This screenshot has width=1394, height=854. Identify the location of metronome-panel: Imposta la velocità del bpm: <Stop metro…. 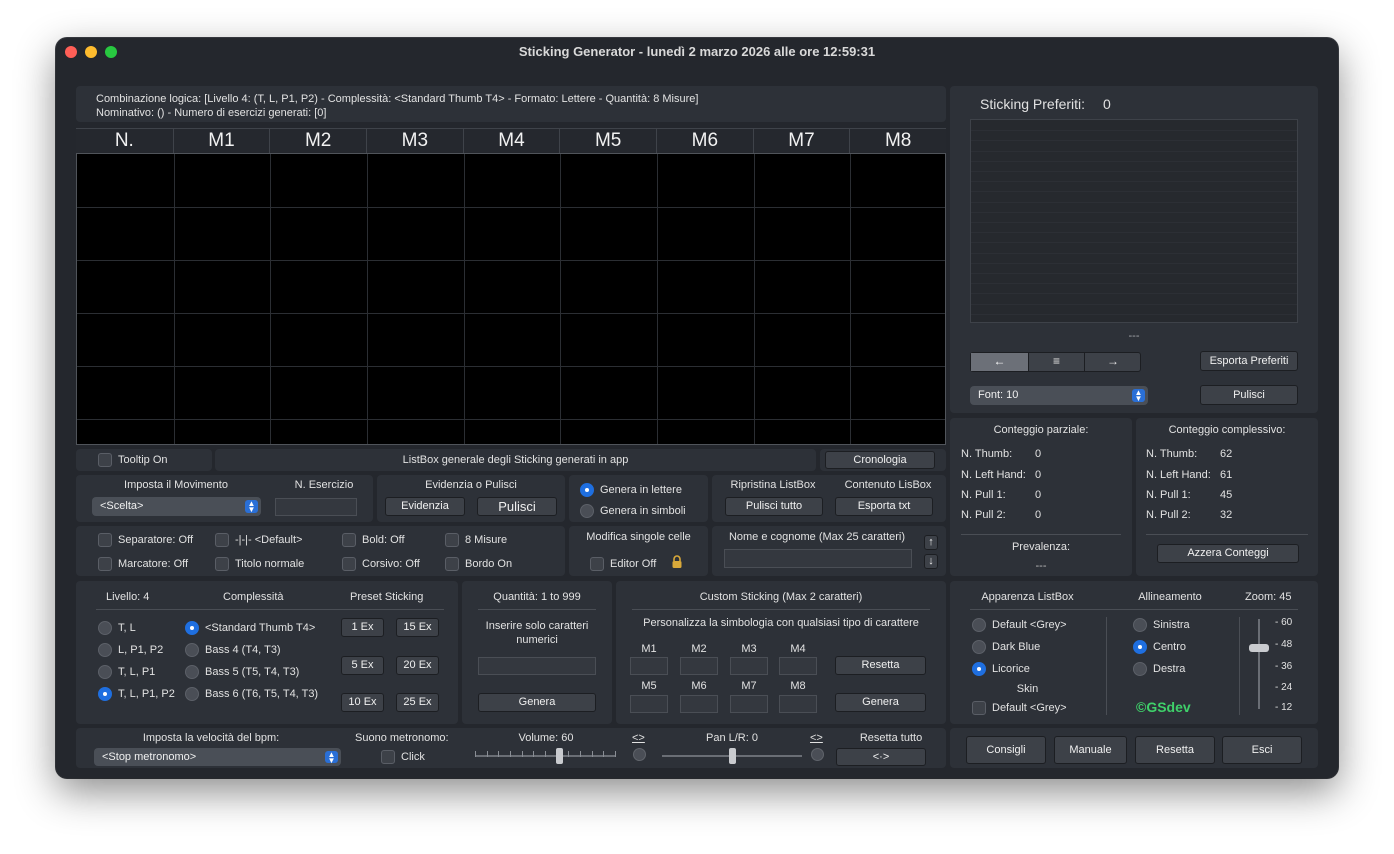
(511, 748).